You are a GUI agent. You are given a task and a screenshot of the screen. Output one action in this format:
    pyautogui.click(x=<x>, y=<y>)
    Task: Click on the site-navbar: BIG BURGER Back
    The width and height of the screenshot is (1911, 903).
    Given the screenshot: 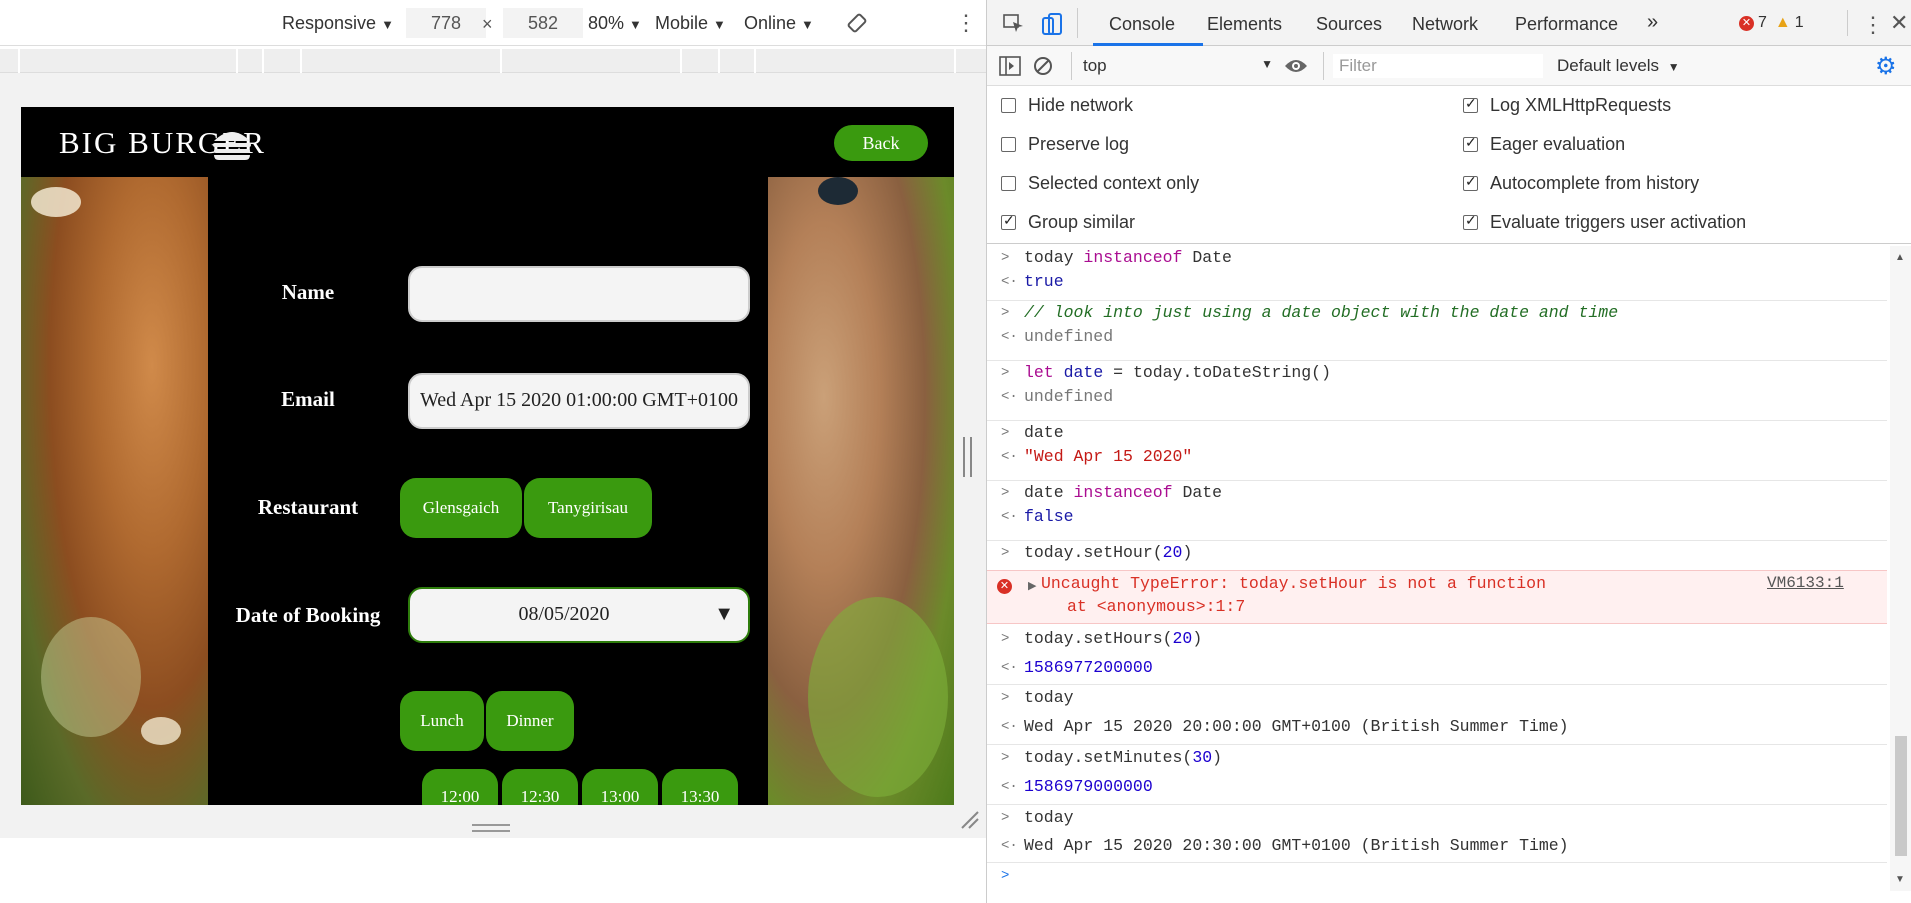 What is the action you would take?
    pyautogui.click(x=487, y=142)
    